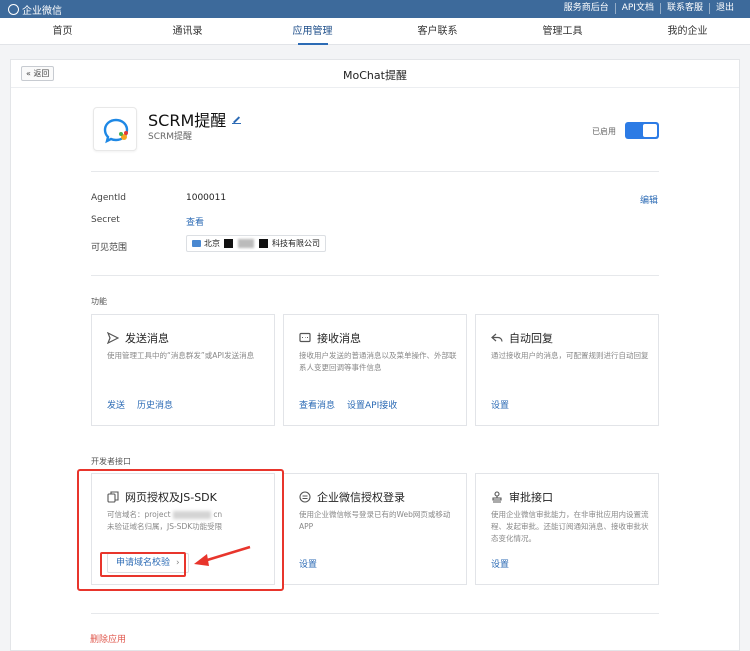 The image size is (750, 651). I want to click on card-links: 查看消息 设置API接收, so click(348, 404).